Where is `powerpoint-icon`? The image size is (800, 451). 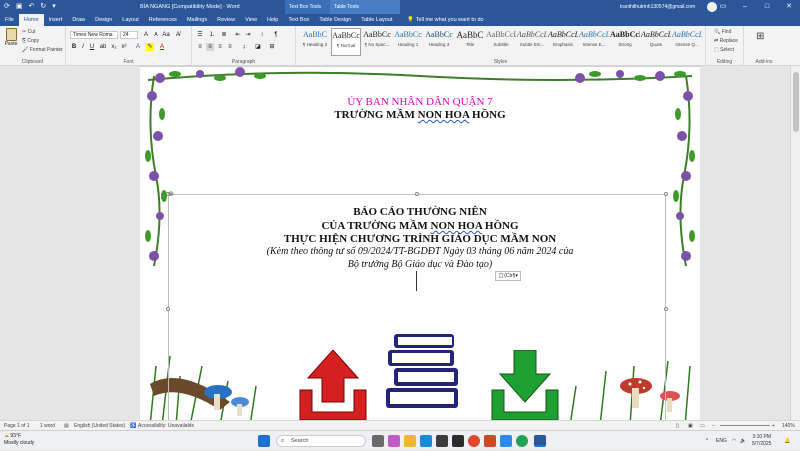 powerpoint-icon is located at coordinates (490, 441).